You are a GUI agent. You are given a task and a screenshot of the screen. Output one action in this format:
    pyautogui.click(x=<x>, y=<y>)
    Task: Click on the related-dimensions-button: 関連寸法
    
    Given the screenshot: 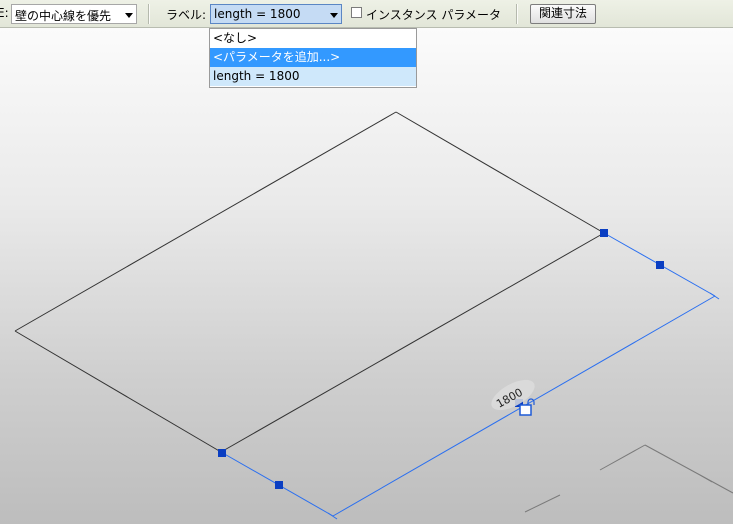 What is the action you would take?
    pyautogui.click(x=563, y=14)
    